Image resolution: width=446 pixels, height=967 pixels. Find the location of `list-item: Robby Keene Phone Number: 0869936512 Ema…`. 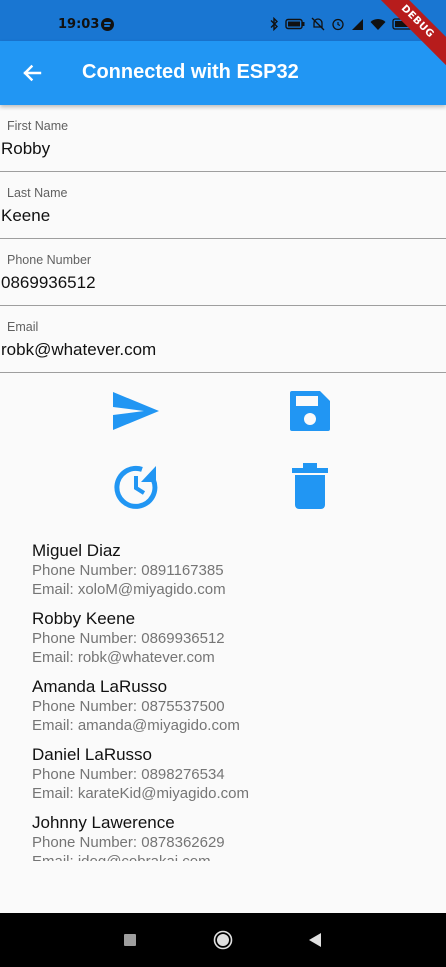

list-item: Robby Keene Phone Number: 0869936512 Ema… is located at coordinates (222, 638).